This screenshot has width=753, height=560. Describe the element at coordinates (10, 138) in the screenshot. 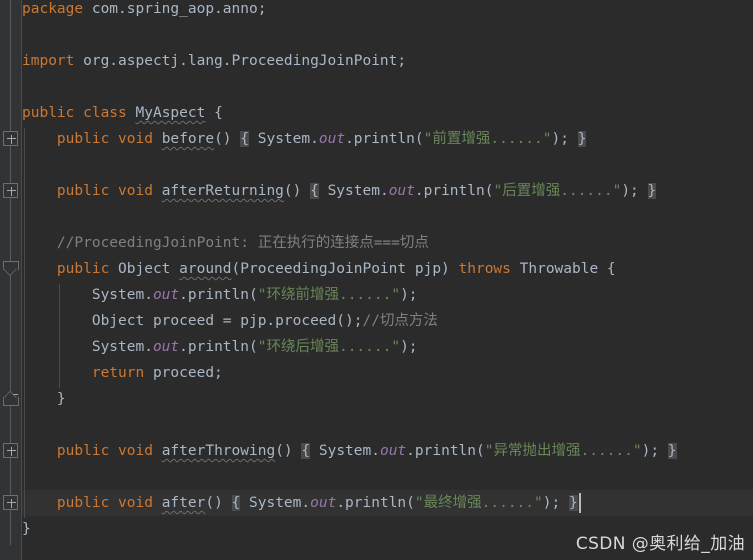

I see `fold-collapsed-before-icon` at that location.